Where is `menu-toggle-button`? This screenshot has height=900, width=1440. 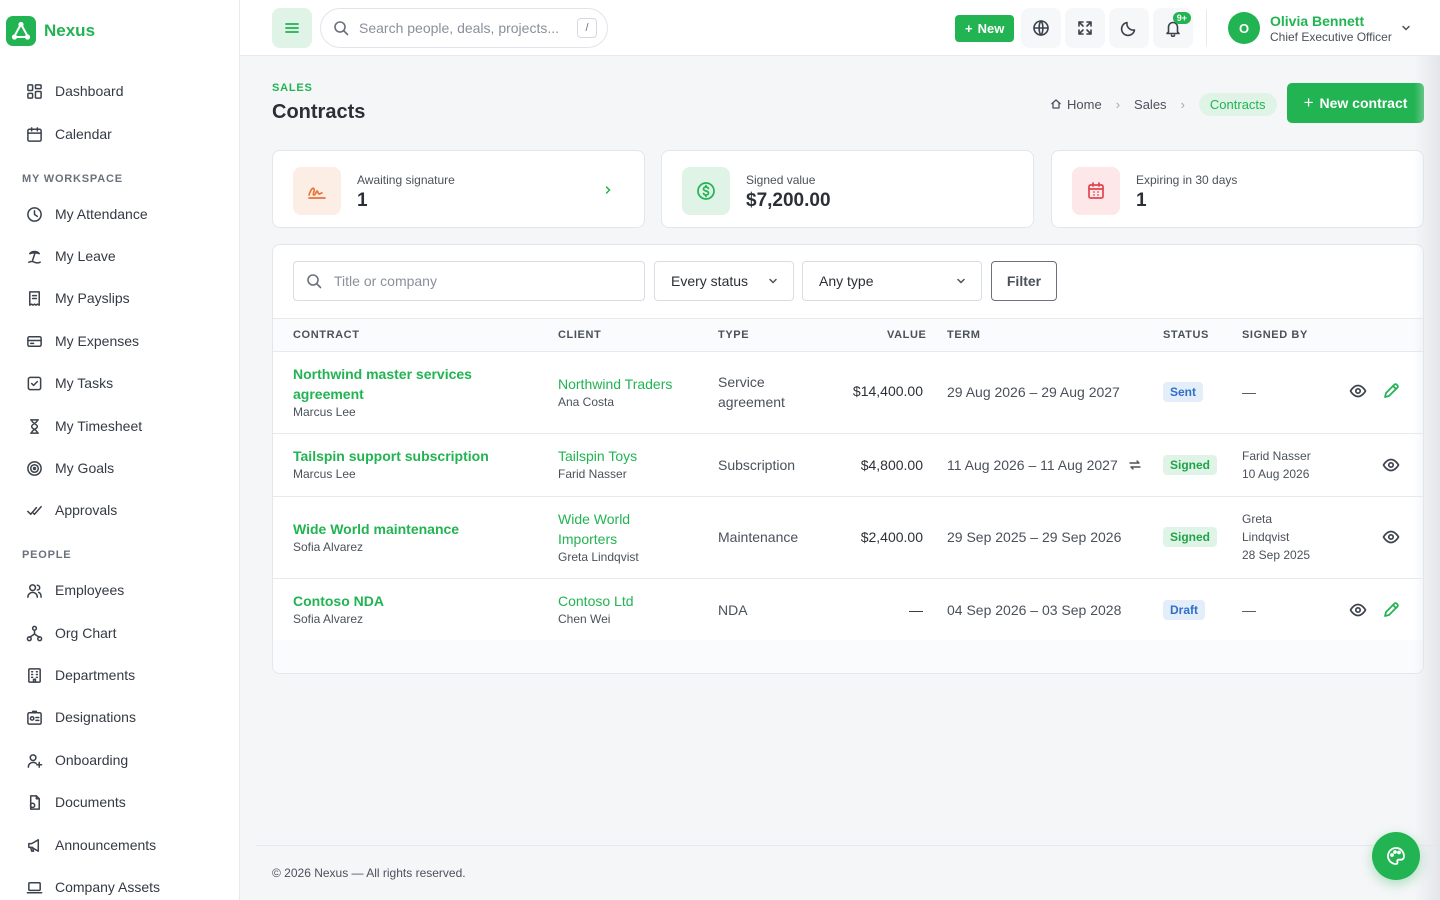 menu-toggle-button is located at coordinates (292, 28).